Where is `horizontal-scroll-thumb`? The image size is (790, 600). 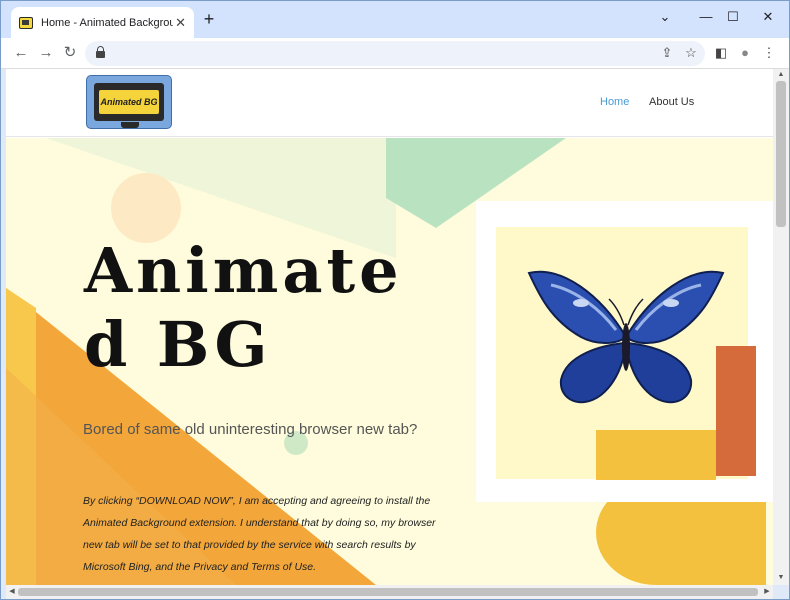
horizontal-scroll-thumb is located at coordinates (388, 592).